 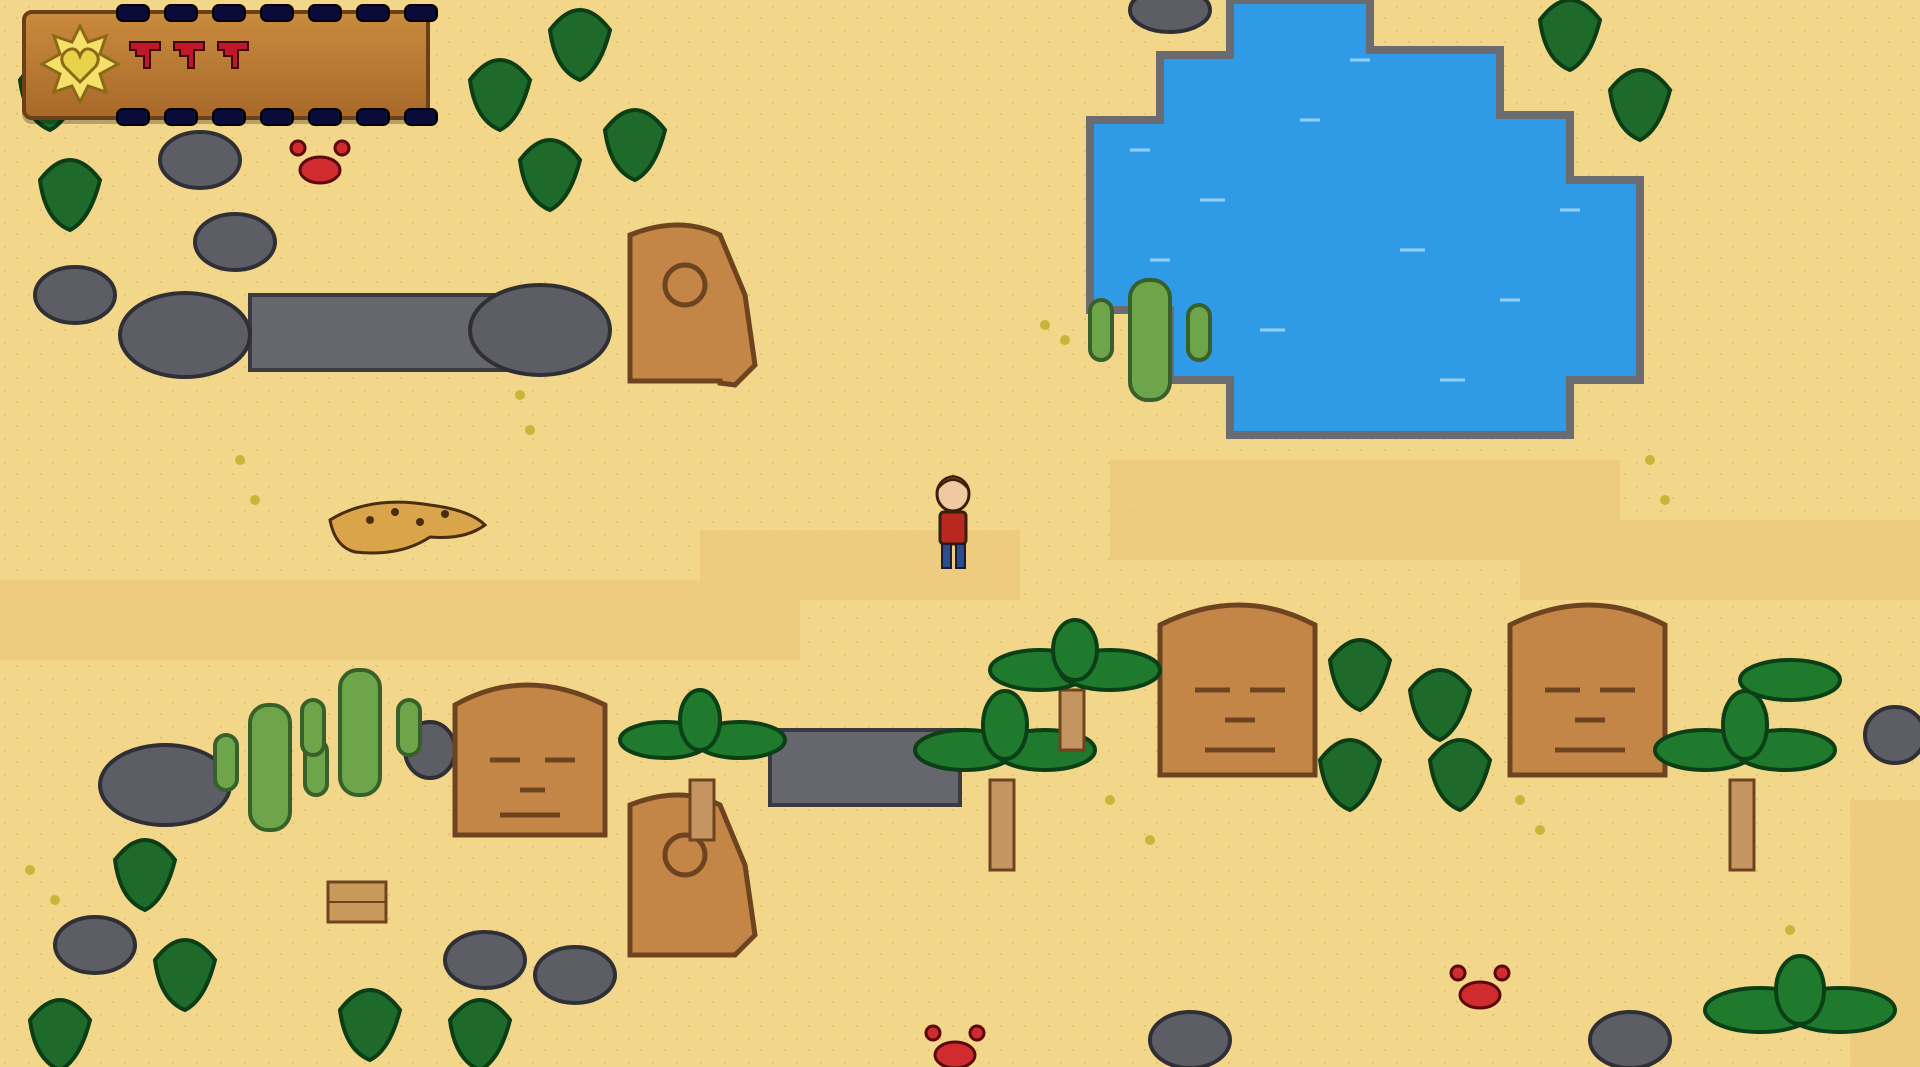 I want to click on health-hud, so click(x=230, y=65).